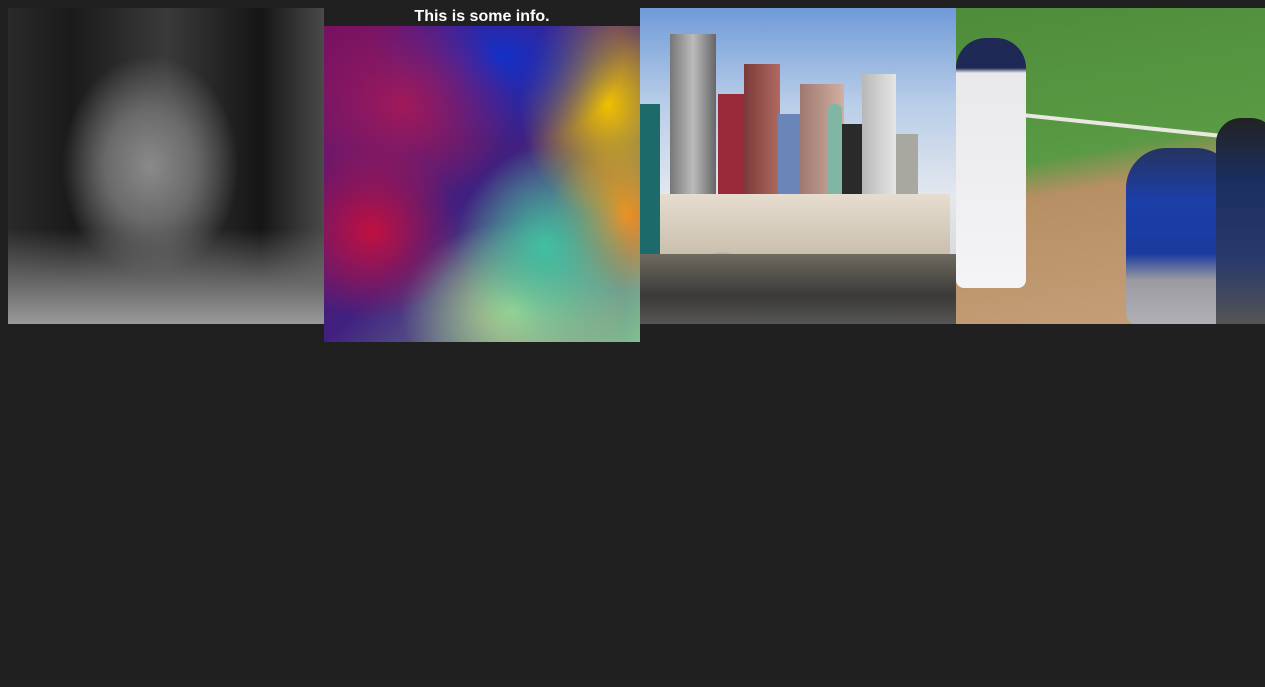 The height and width of the screenshot is (687, 1265). Describe the element at coordinates (650, 179) in the screenshot. I see `building` at that location.